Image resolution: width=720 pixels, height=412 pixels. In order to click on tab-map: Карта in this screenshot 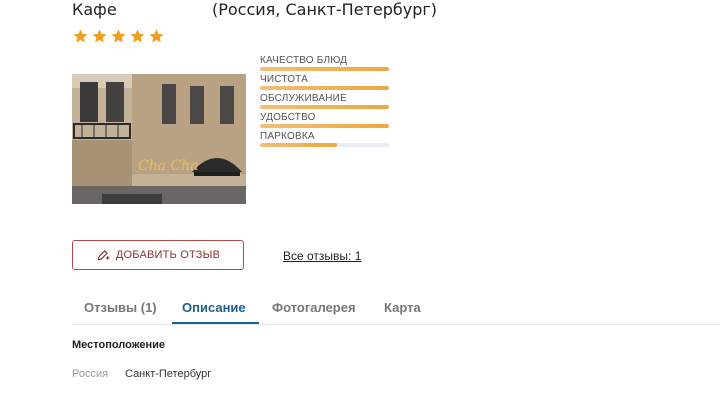, I will do `click(402, 307)`.